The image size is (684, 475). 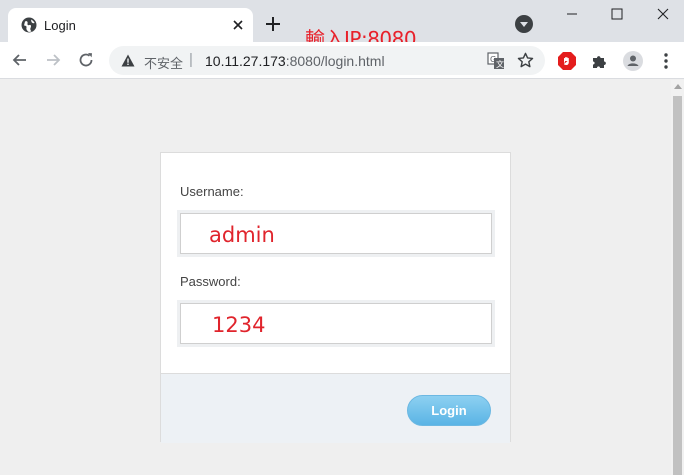 I want to click on security-label: 不安全, so click(x=163, y=62).